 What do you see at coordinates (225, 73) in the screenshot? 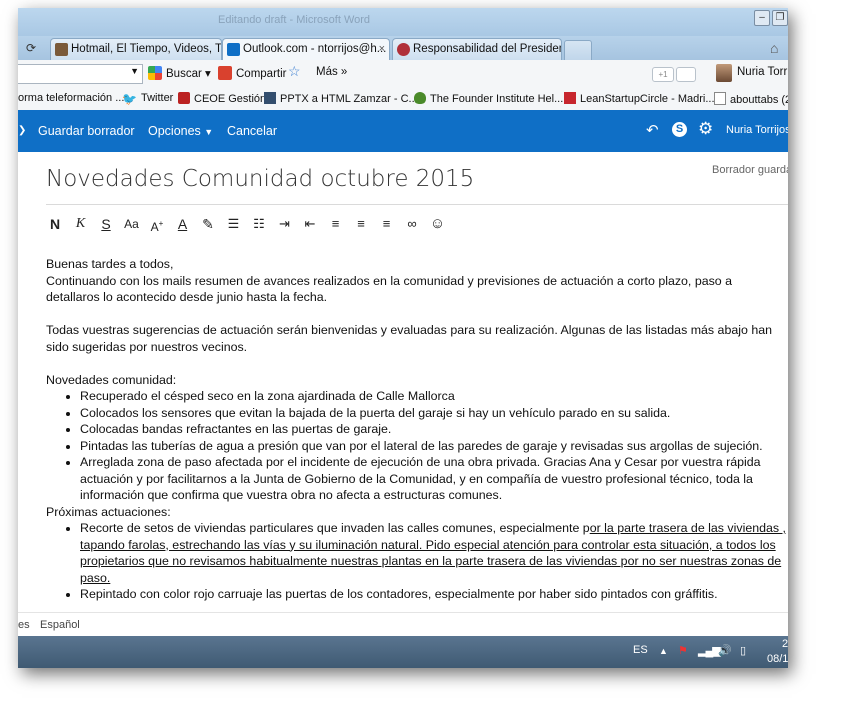
I see `share-icon` at bounding box center [225, 73].